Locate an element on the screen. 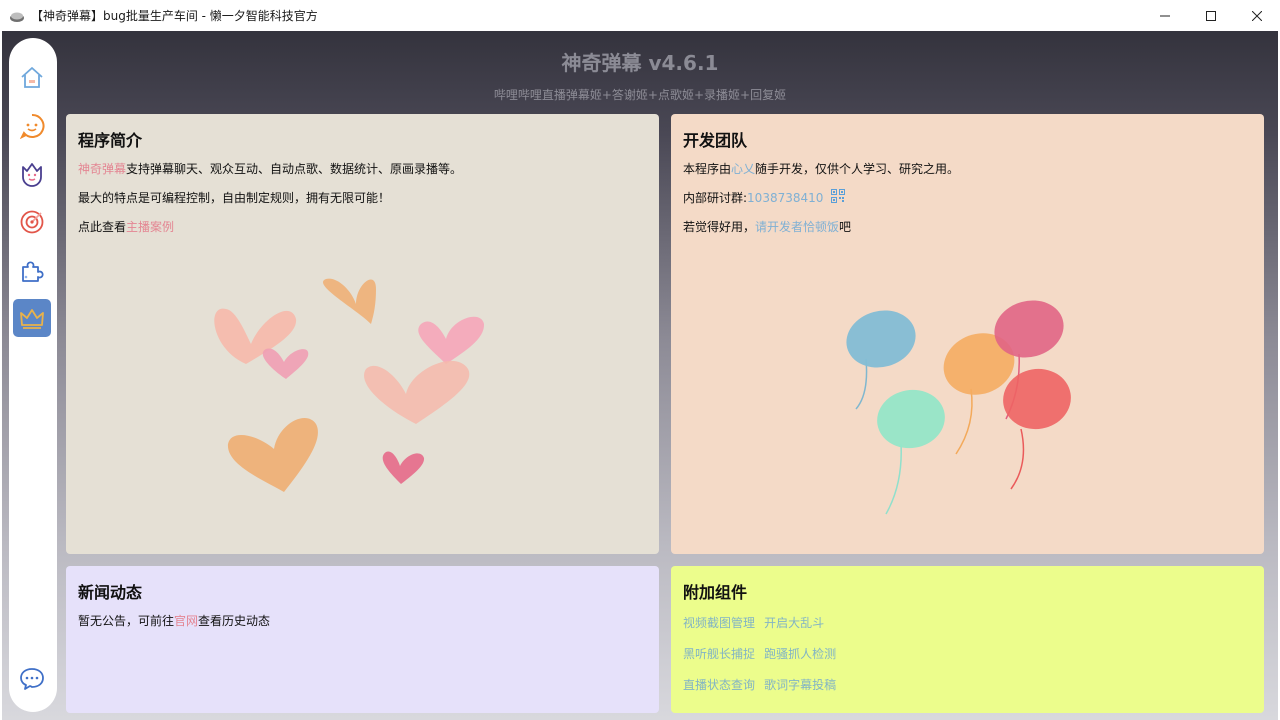 This screenshot has height=720, width=1280. maximize-button is located at coordinates (1211, 15).